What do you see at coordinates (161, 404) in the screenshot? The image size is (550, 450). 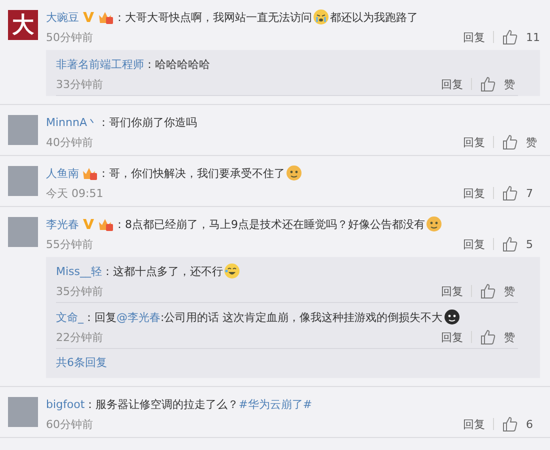 I see `comment-text: ：服务器让修空调的拉走了么？` at bounding box center [161, 404].